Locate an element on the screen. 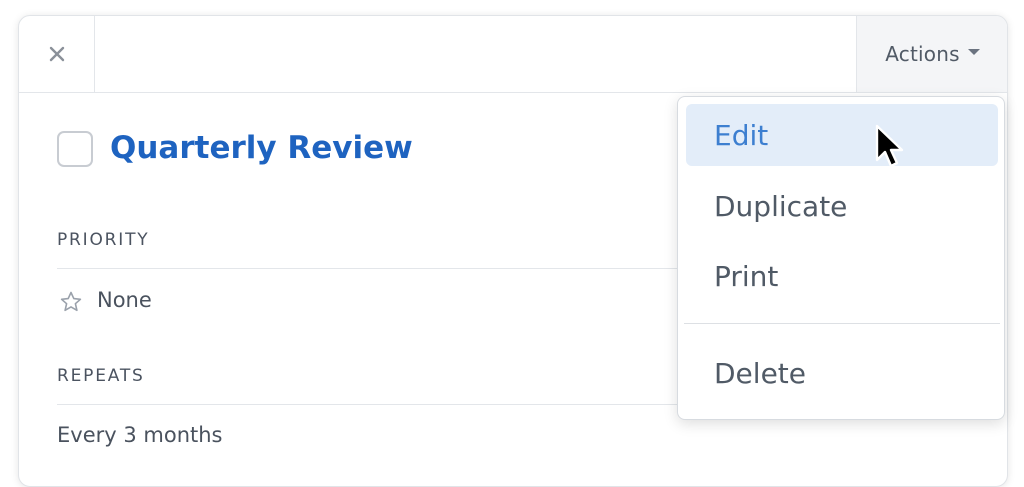  priority-label: PRIORITY is located at coordinates (103, 240).